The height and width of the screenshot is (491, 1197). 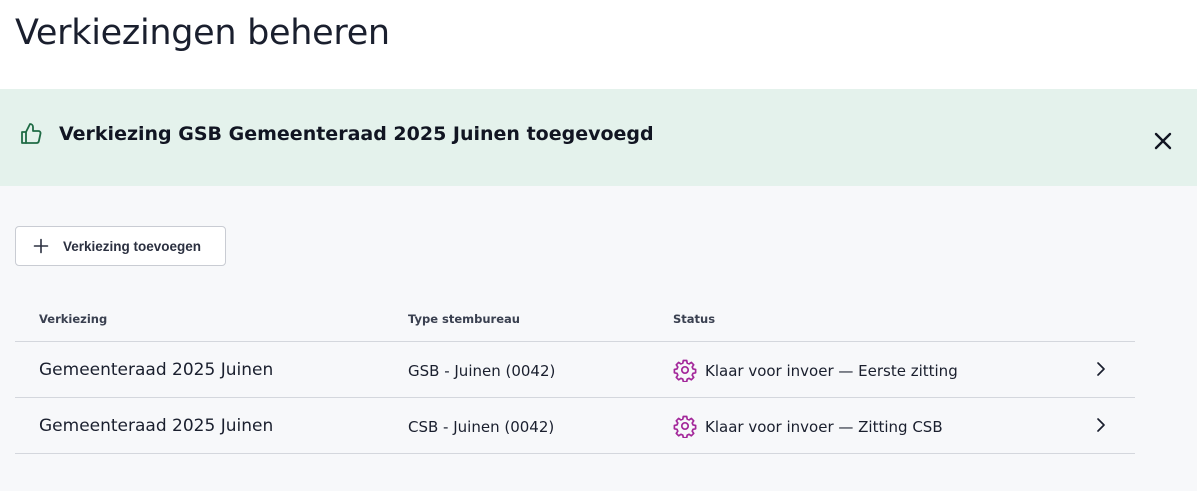 What do you see at coordinates (694, 319) in the screenshot?
I see `column-header-status: Status` at bounding box center [694, 319].